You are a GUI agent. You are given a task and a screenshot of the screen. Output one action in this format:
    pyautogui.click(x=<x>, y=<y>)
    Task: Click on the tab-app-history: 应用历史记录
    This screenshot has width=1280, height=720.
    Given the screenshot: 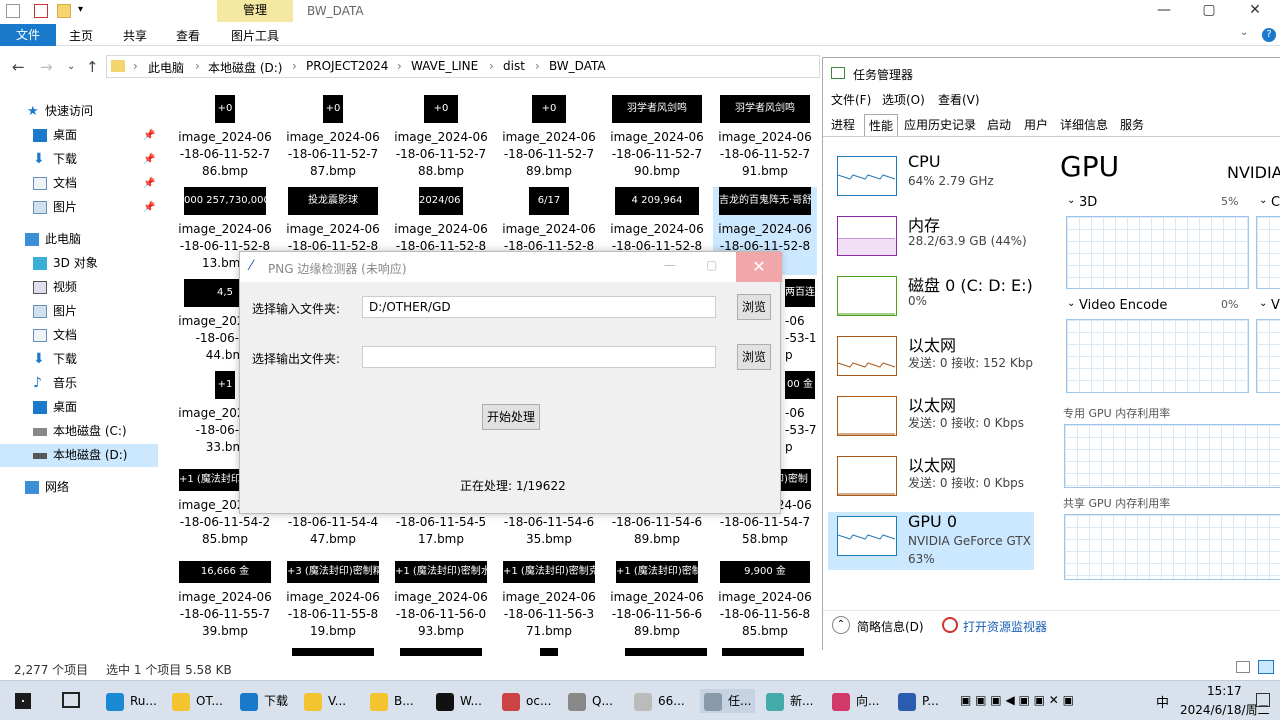 What is the action you would take?
    pyautogui.click(x=940, y=125)
    